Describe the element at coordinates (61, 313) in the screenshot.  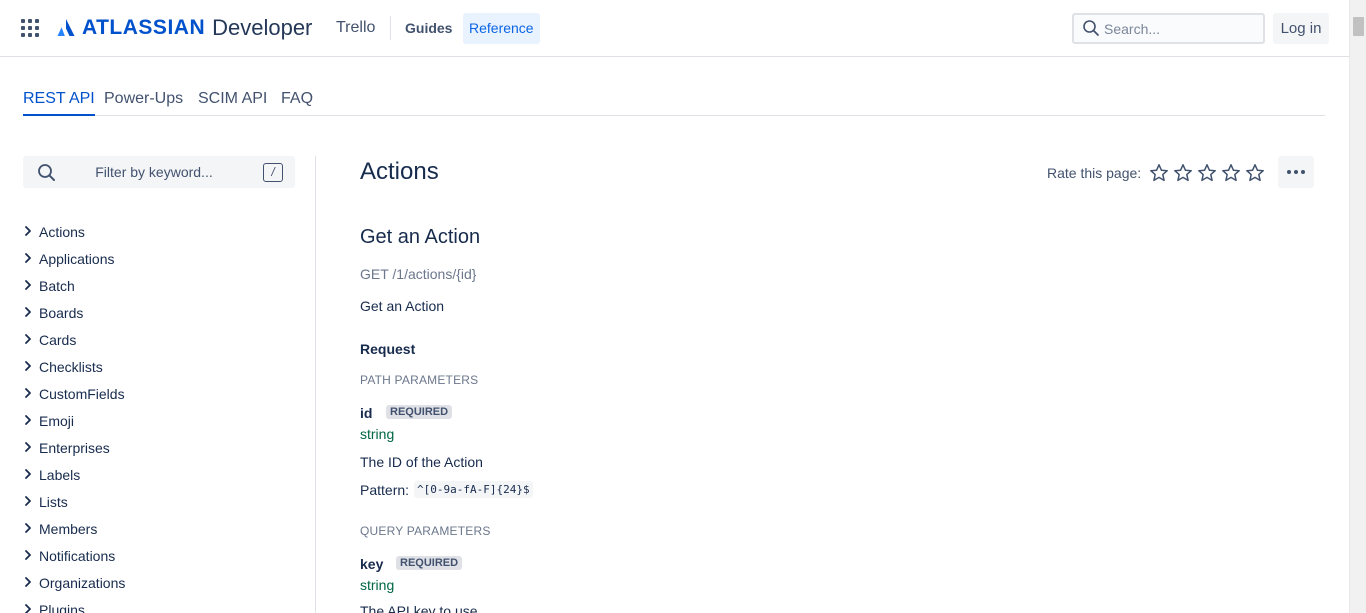
I see `sidebar-item-label: Boards` at that location.